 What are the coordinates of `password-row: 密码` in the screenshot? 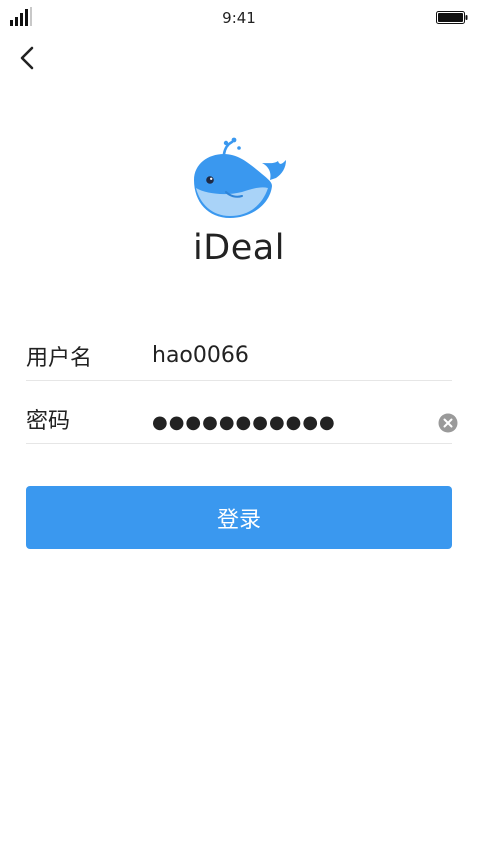 It's located at (242, 417).